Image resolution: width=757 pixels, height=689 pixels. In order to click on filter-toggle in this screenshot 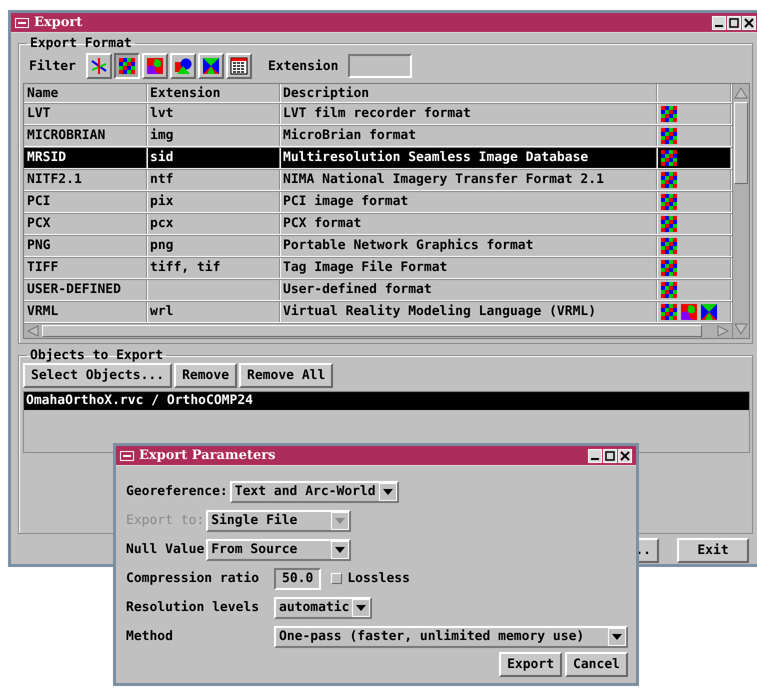, I will do `click(127, 66)`.